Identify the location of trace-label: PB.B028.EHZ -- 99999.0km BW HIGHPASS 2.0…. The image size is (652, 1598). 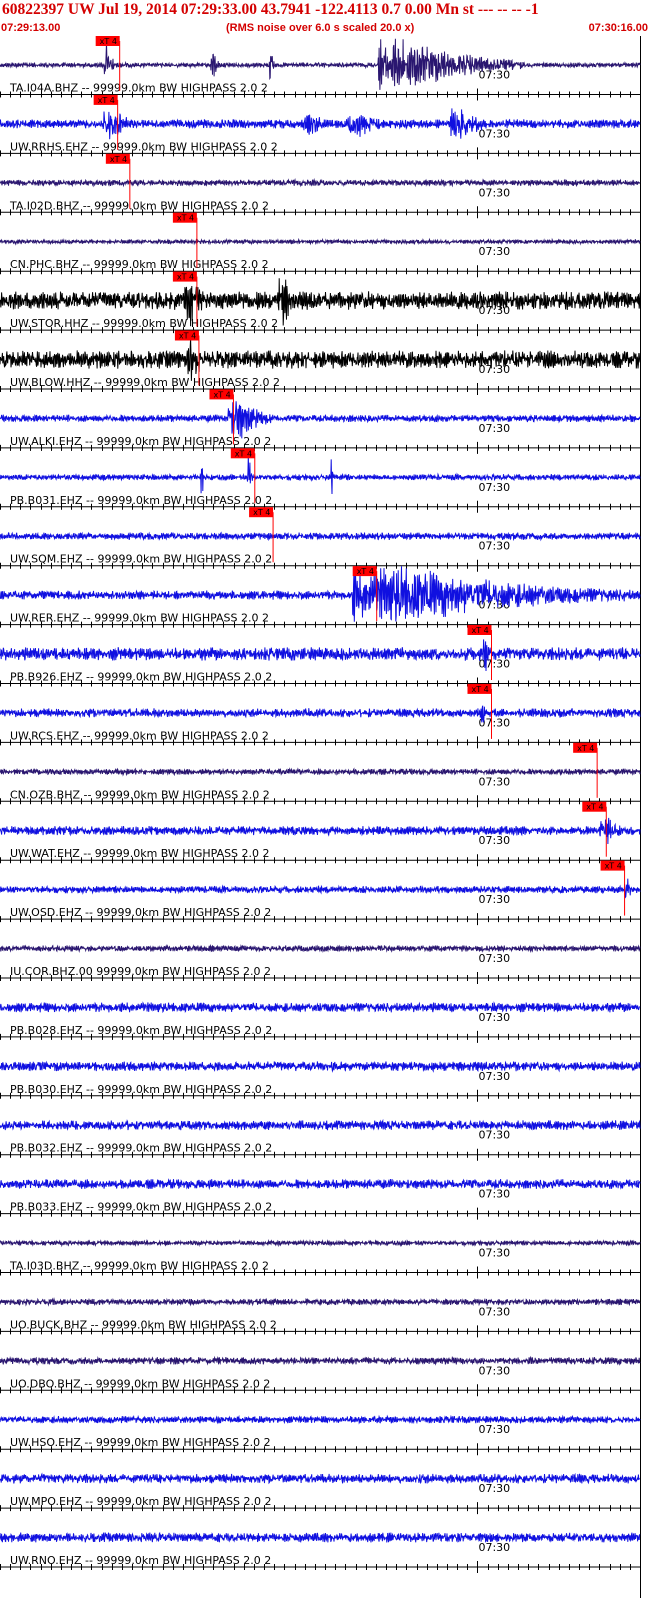
(141, 1030).